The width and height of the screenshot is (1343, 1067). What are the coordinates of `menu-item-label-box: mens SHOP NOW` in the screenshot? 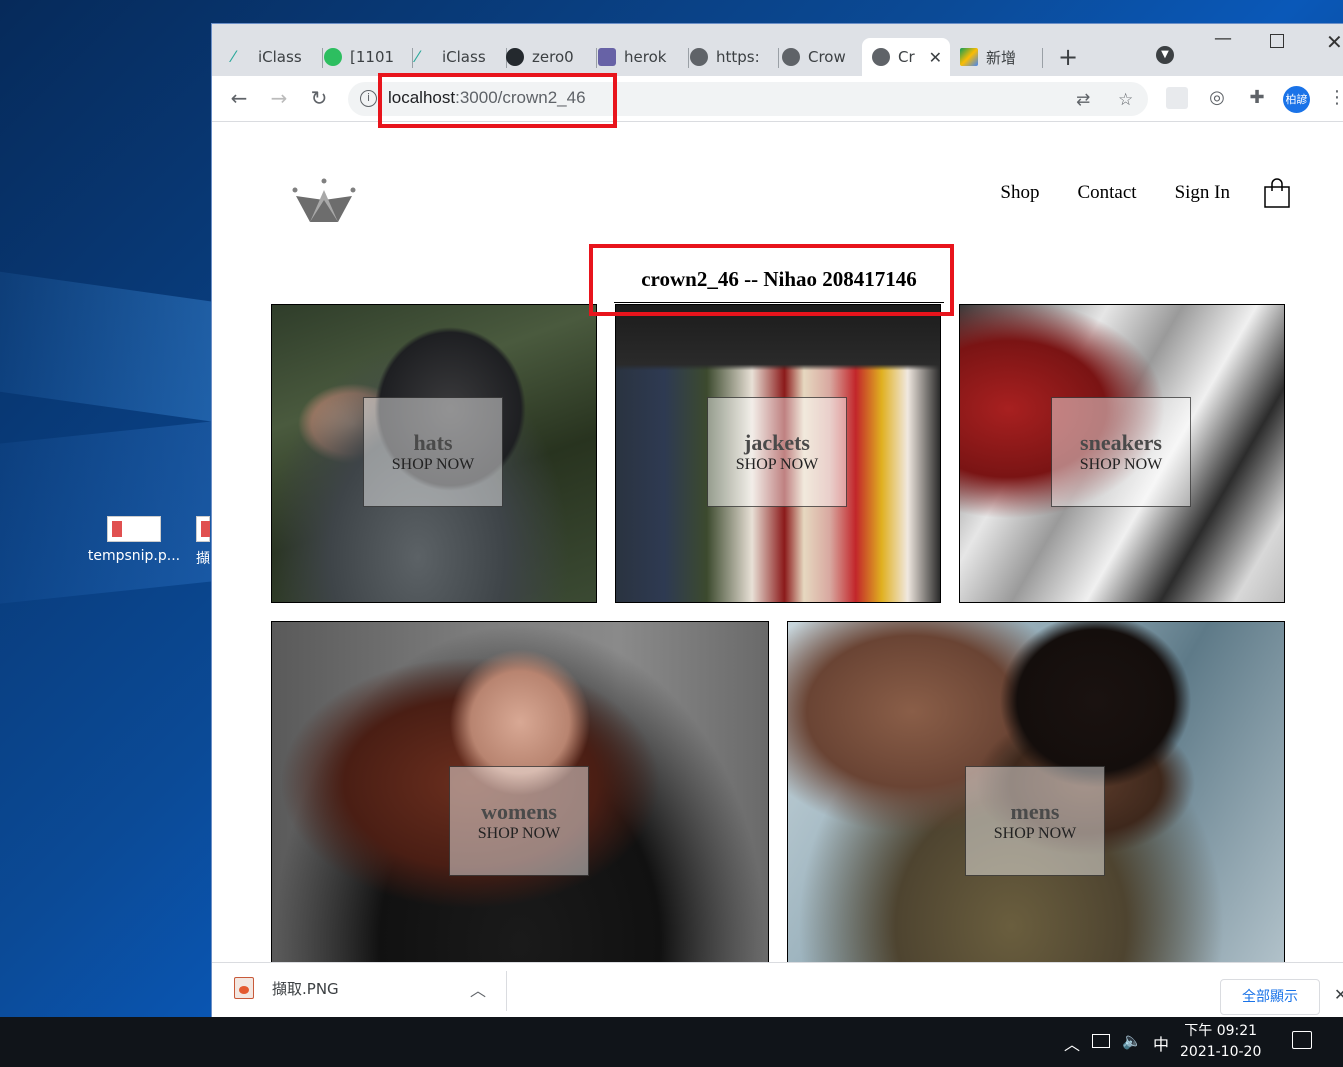 It's located at (1035, 821).